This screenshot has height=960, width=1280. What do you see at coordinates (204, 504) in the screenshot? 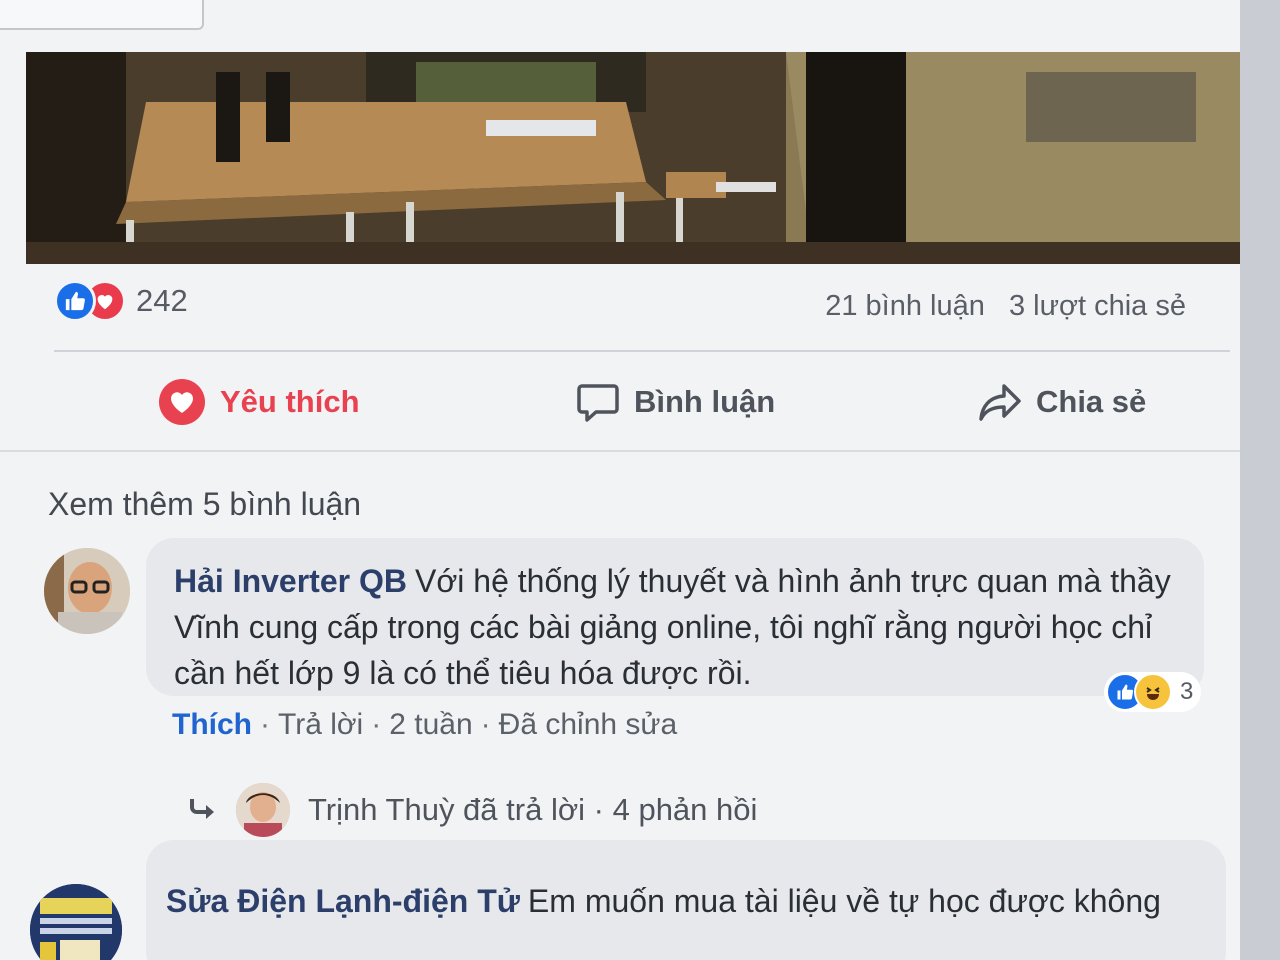
I see `view-more-comments-link: Xem thêm 5 bình luận` at bounding box center [204, 504].